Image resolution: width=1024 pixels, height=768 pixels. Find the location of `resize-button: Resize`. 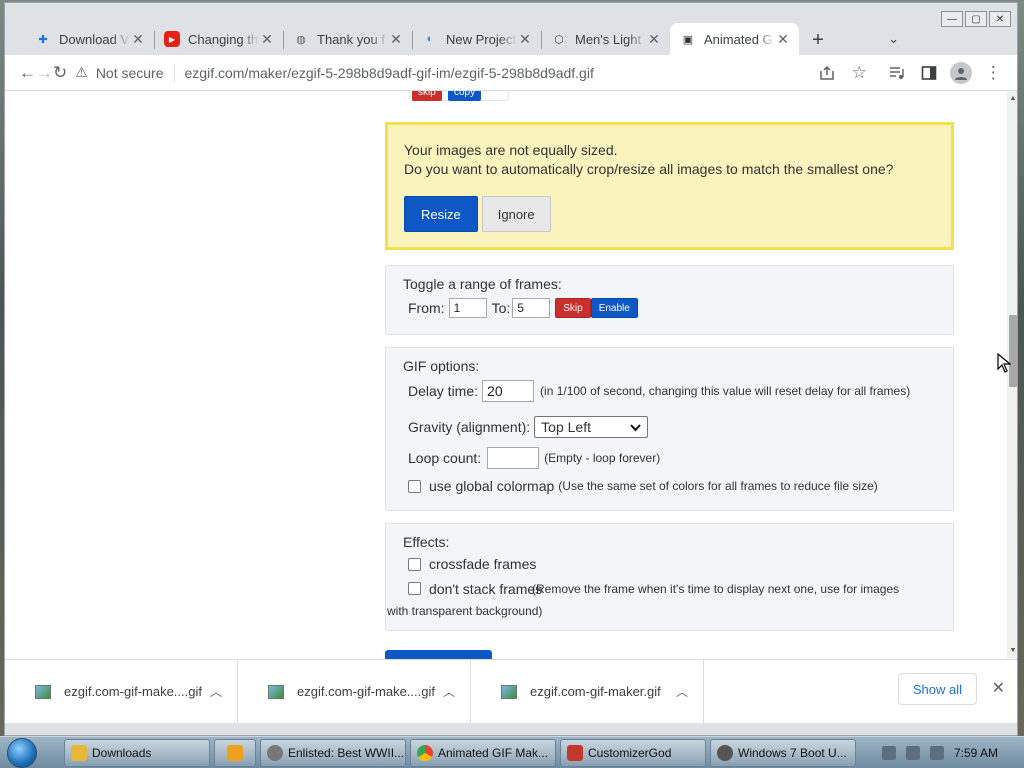

resize-button: Resize is located at coordinates (441, 214).